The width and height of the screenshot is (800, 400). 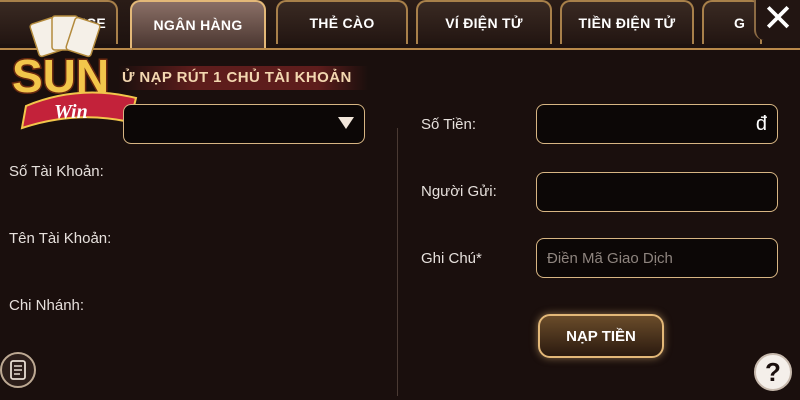 I want to click on close-icon: ✕, so click(x=778, y=20).